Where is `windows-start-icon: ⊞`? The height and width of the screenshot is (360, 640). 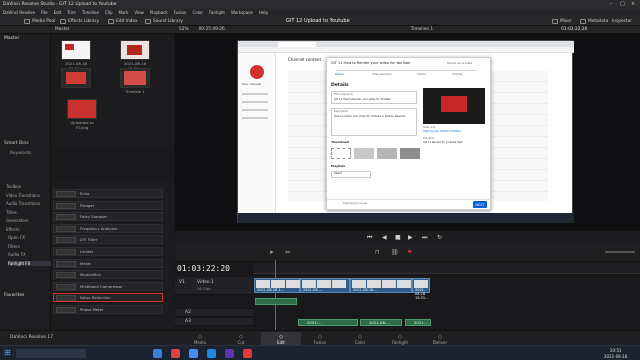
windows-start-icon: ⊞ is located at coordinates (7, 352).